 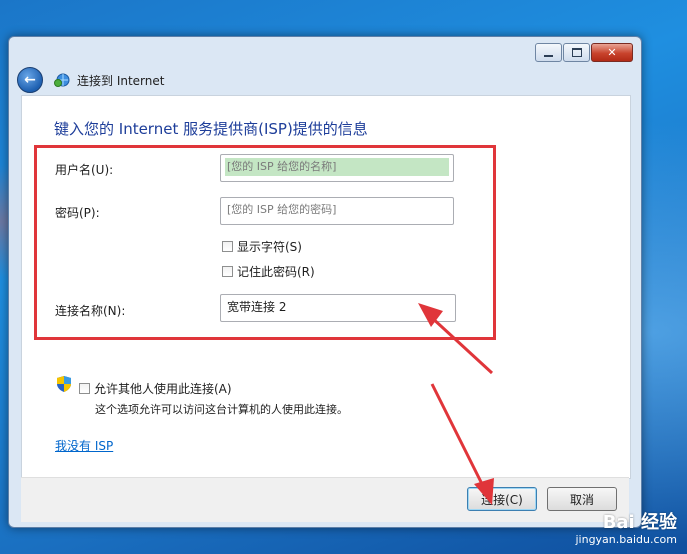 I want to click on title-bar: ✕, so click(x=325, y=52).